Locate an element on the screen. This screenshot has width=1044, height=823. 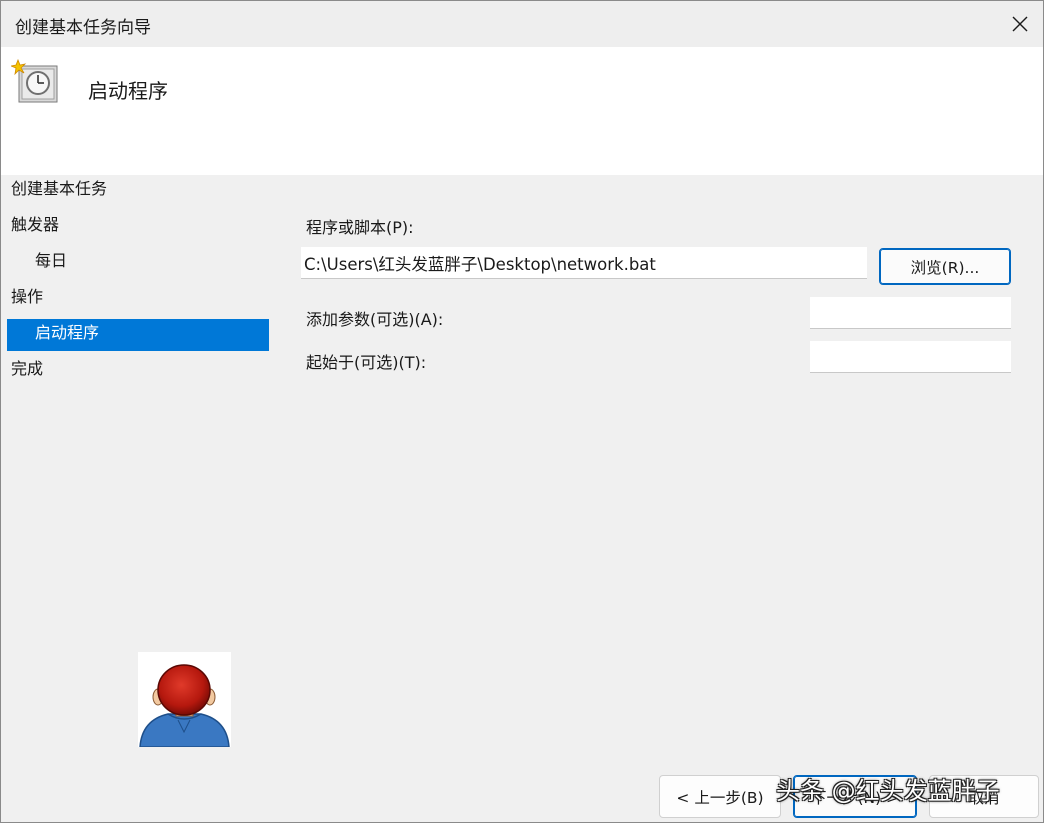
page-title: 启动程序 is located at coordinates (128, 91).